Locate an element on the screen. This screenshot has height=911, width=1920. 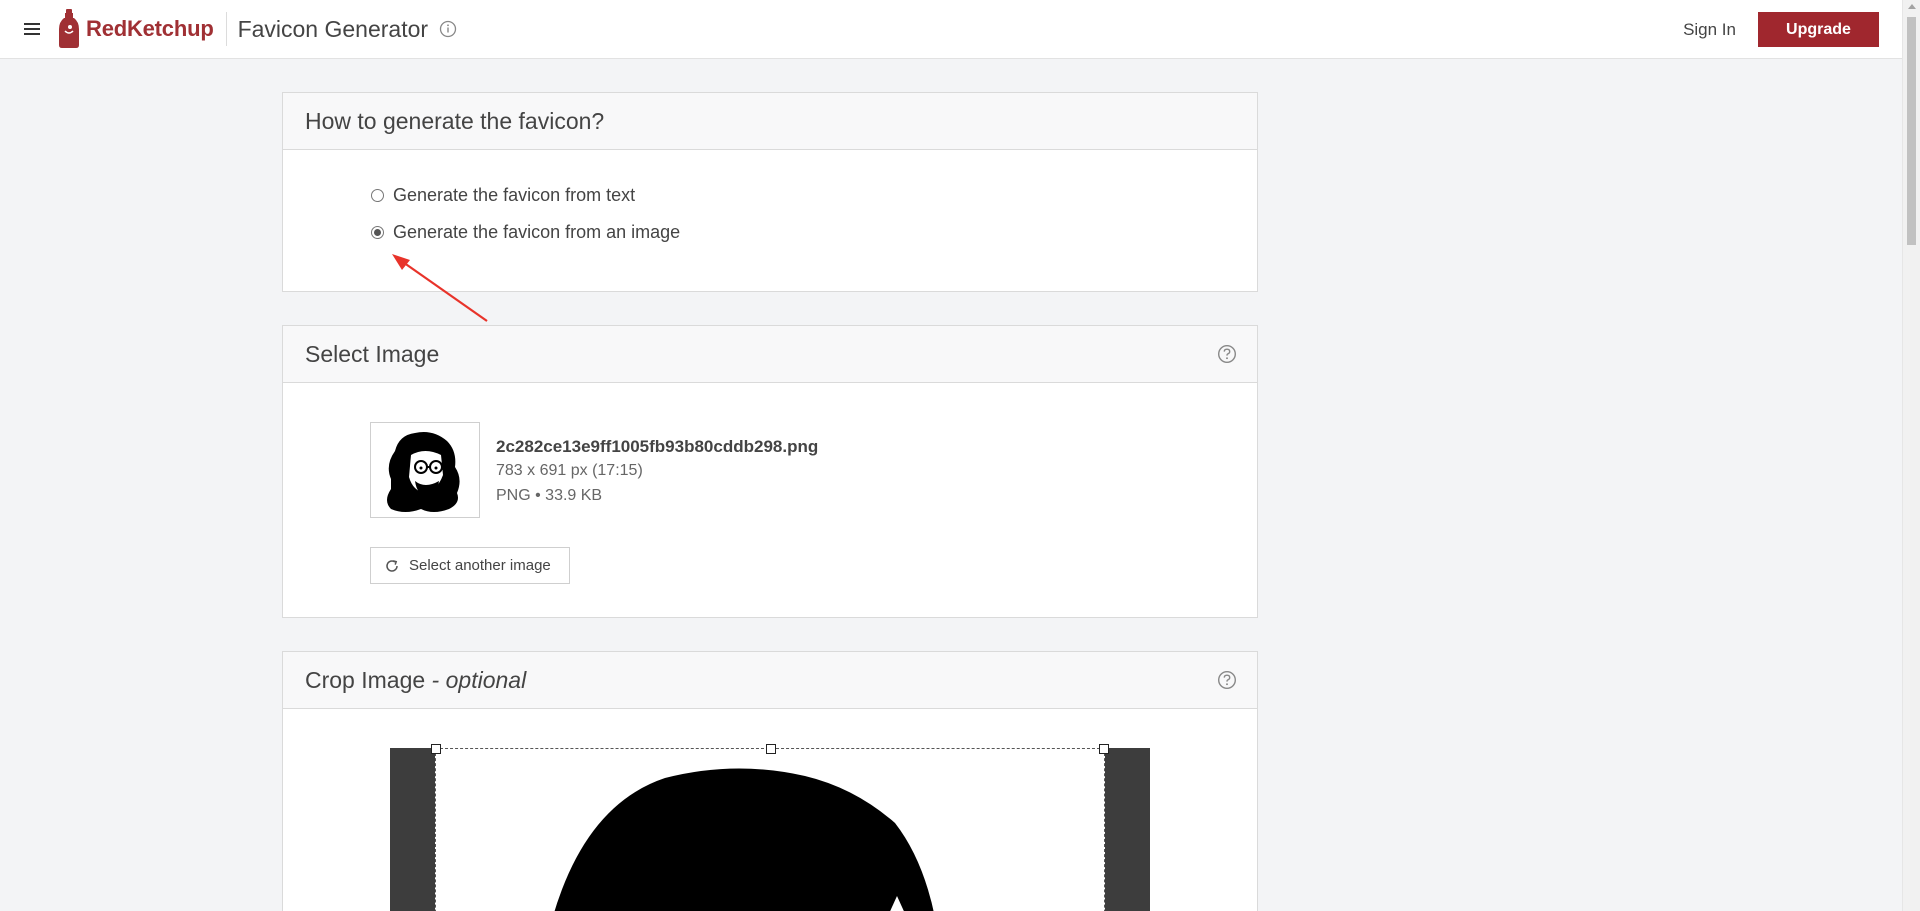
crop-selection-box is located at coordinates (770, 827).